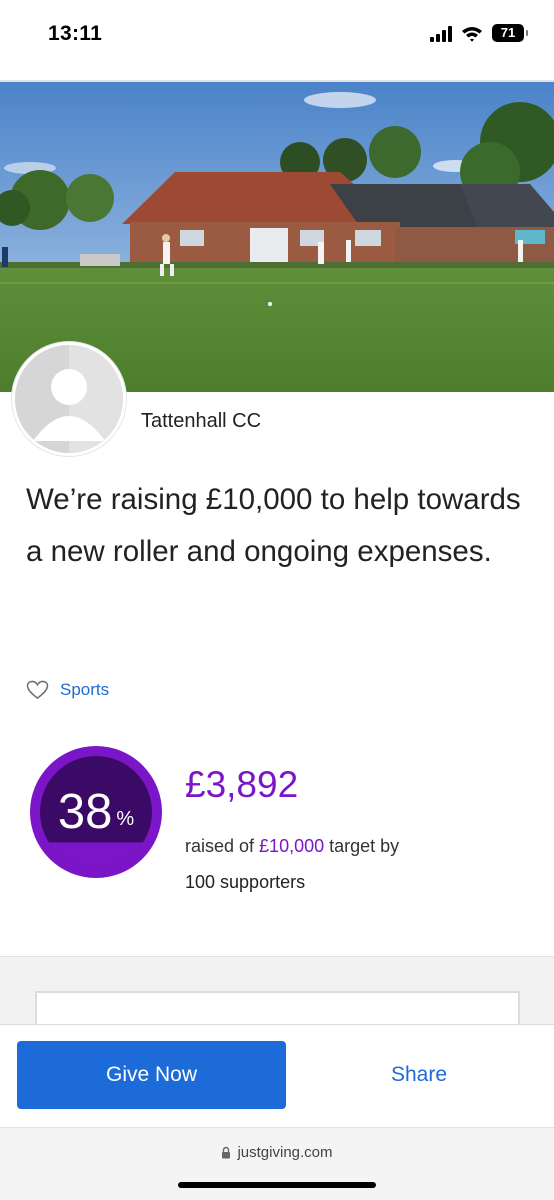  I want to click on heart-icon, so click(37, 690).